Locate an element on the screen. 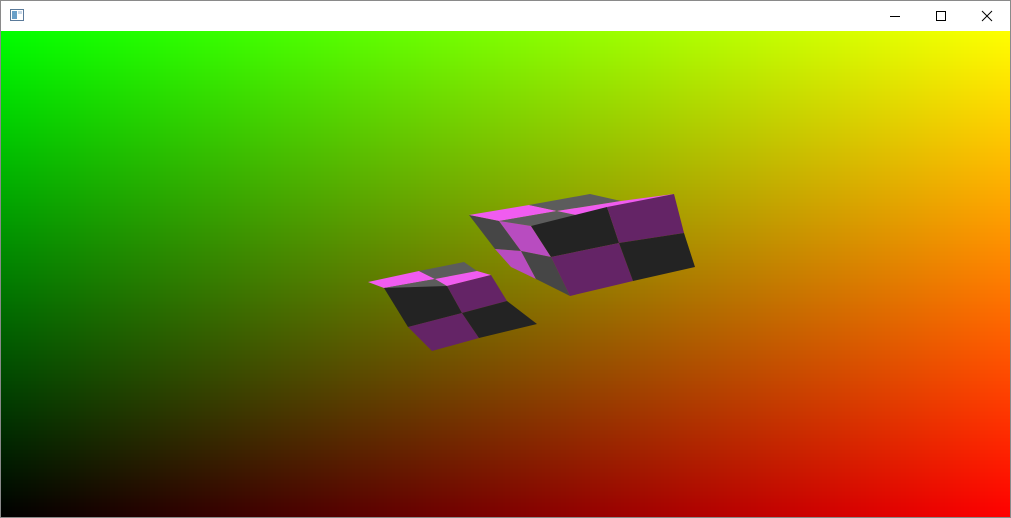 This screenshot has height=518, width=1011. app-icon is located at coordinates (17, 15).